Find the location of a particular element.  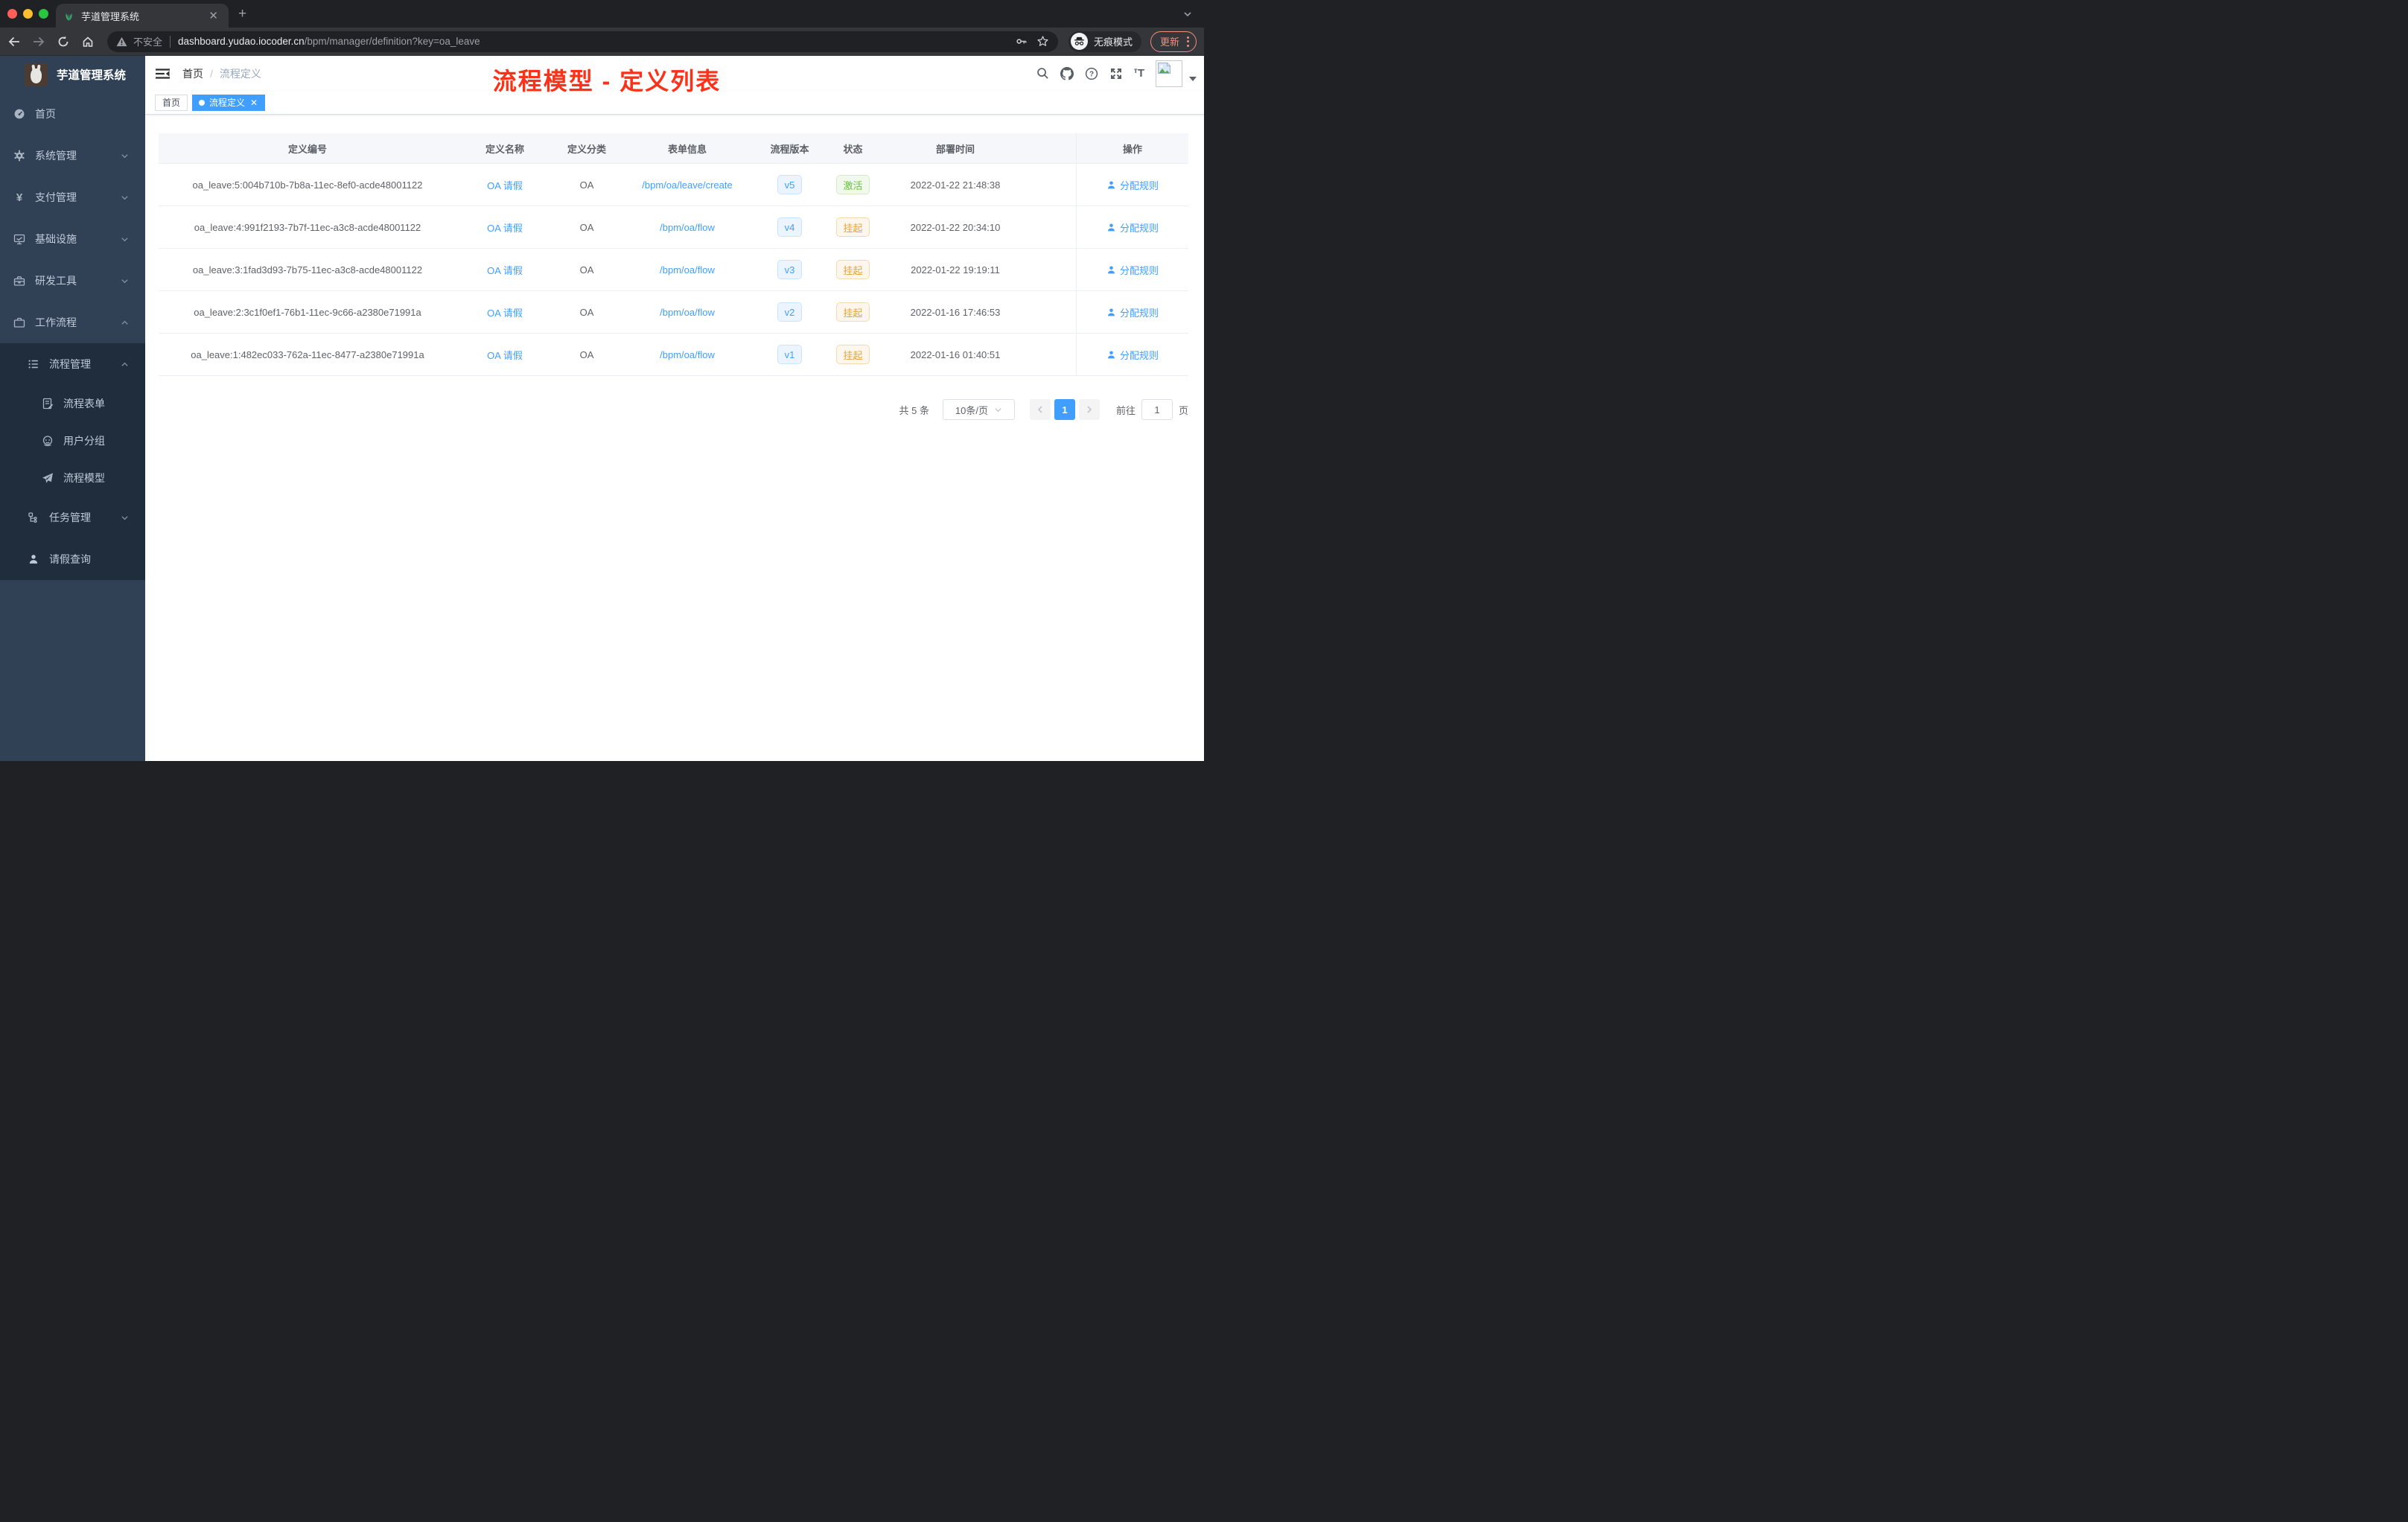

goto-label: 前往 is located at coordinates (1125, 410).